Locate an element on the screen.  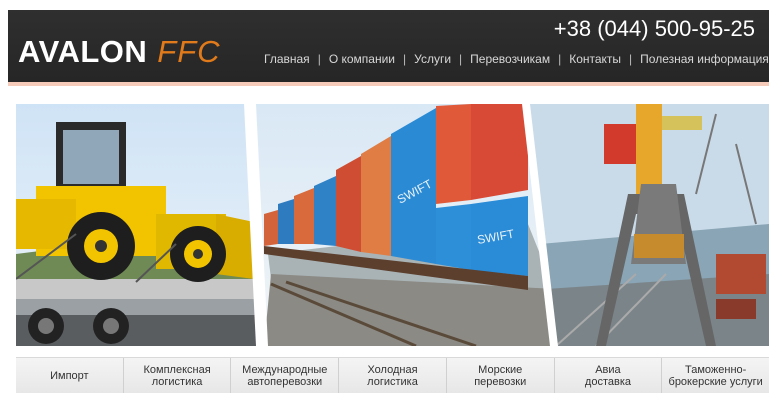
nav-item-carriers: Перевозчикам is located at coordinates (510, 59).